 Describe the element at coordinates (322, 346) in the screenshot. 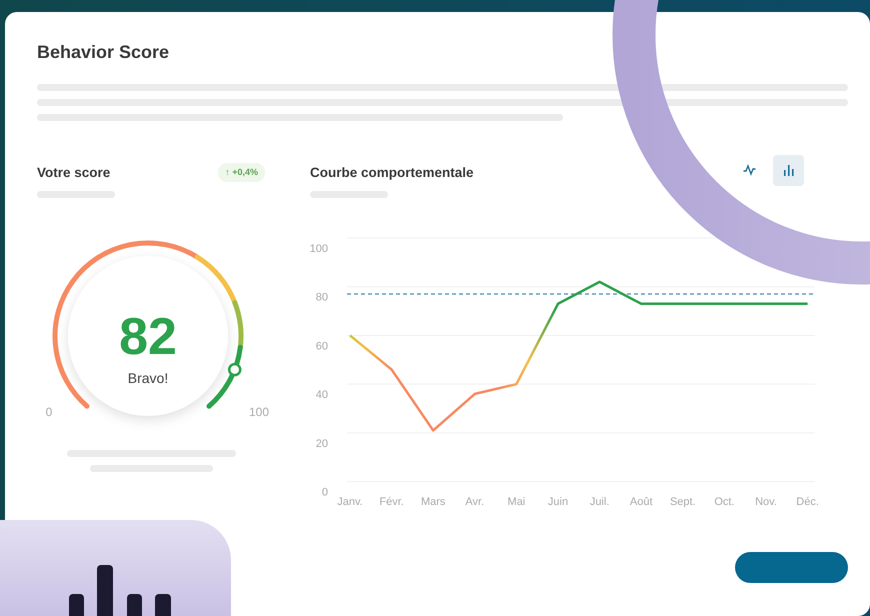

I see `y-axis-label: 60` at that location.